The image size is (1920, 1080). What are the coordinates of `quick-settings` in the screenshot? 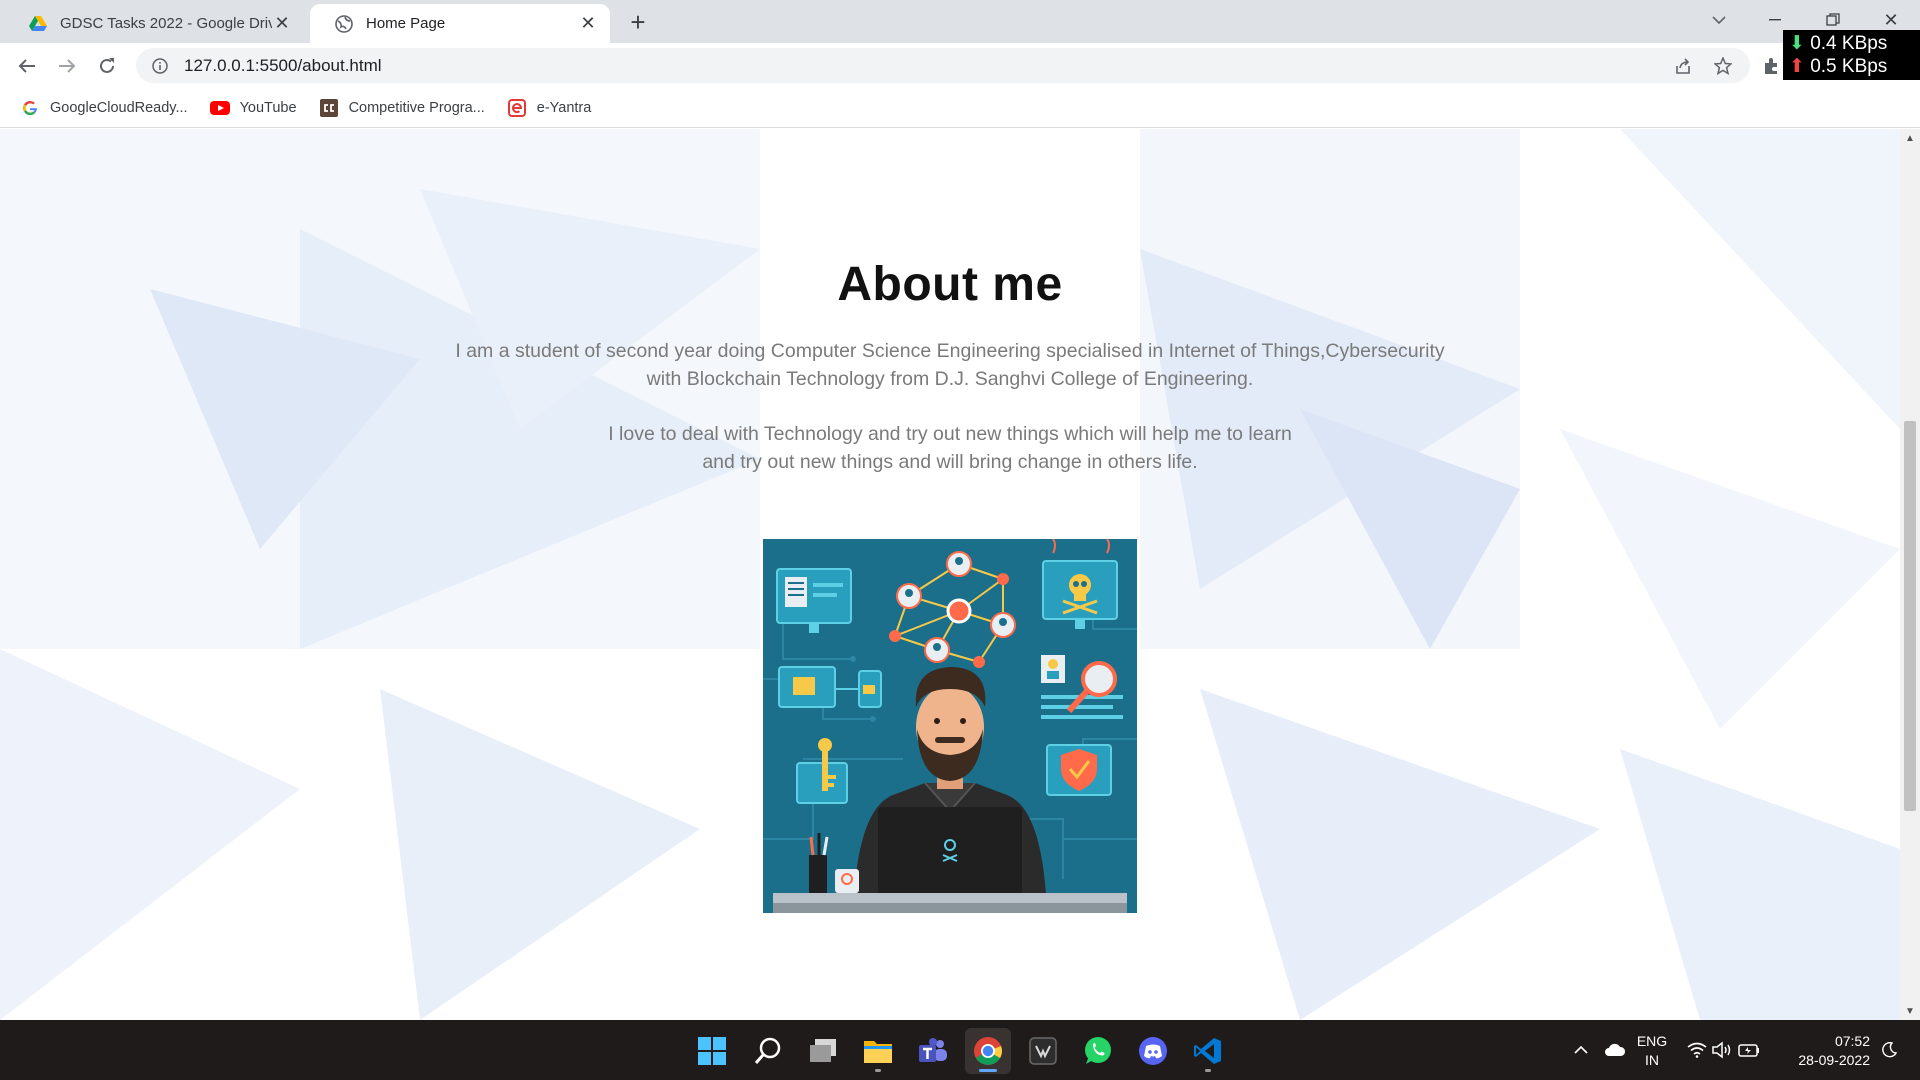 It's located at (1723, 1050).